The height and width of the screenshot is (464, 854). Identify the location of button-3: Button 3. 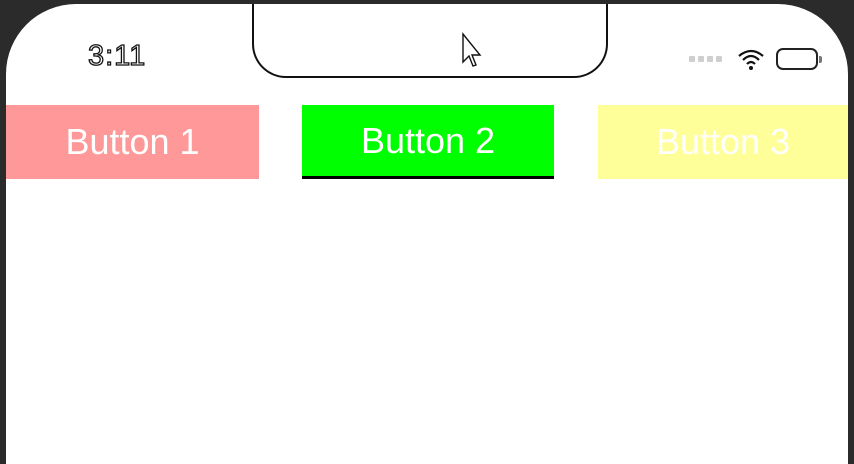
(723, 142).